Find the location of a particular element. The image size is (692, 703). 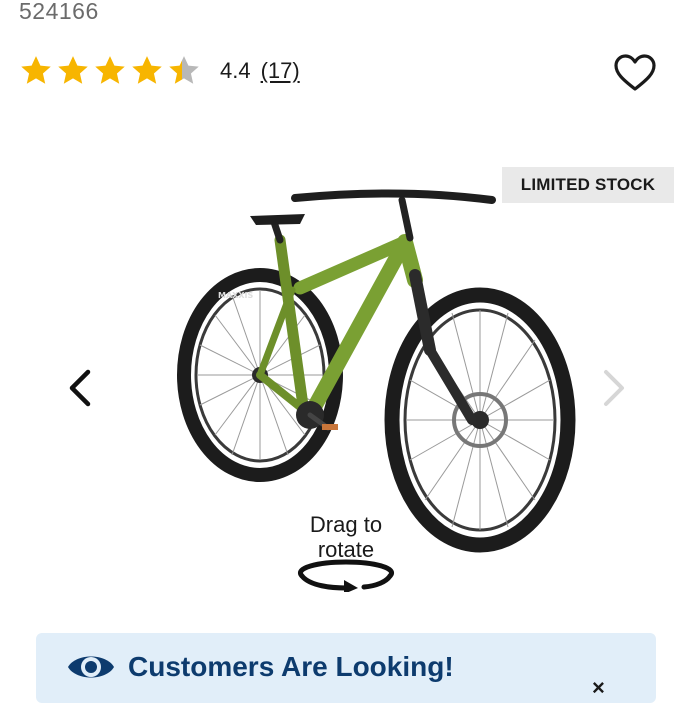

product-sku: 524166 is located at coordinates (59, 12).